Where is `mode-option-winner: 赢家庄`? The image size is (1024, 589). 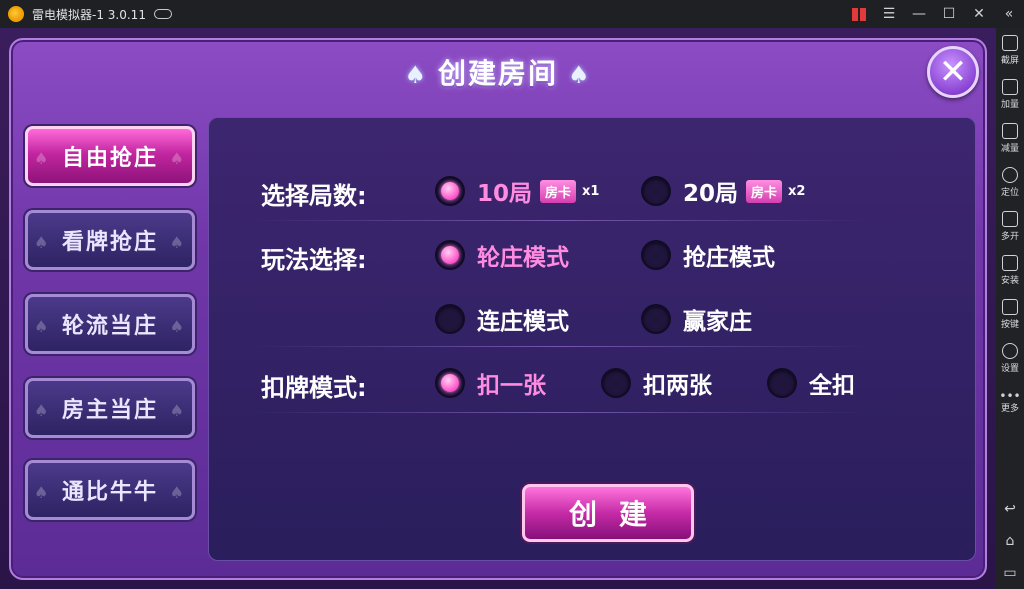
mode-option-winner: 赢家庄 is located at coordinates (696, 319).